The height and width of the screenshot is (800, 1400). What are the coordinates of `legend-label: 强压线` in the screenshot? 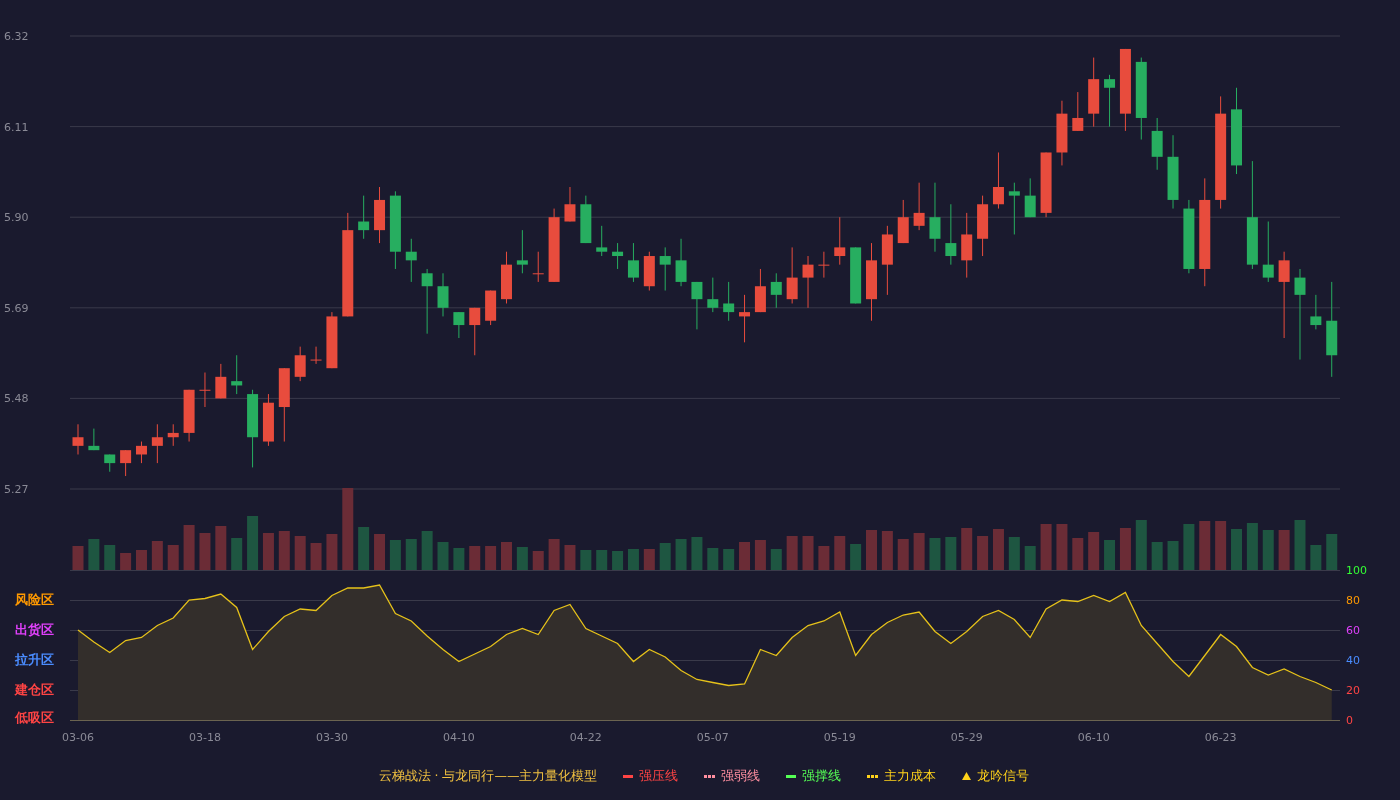 It's located at (659, 776).